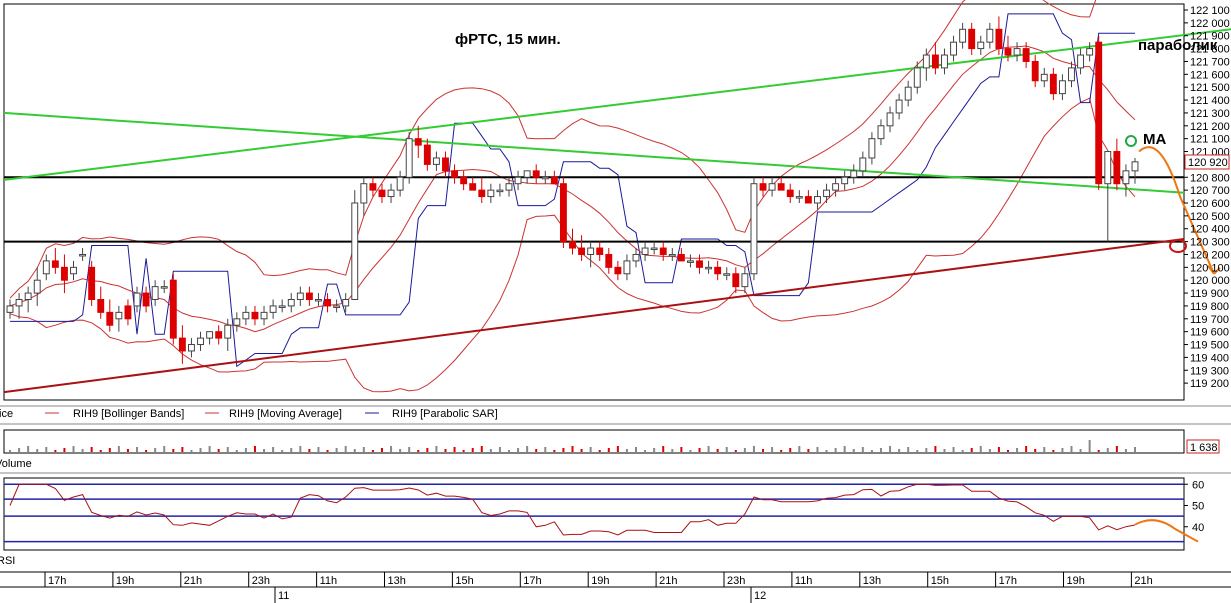  Describe the element at coordinates (1210, 268) in the screenshot. I see `y-tick-label: 120 100` at that location.